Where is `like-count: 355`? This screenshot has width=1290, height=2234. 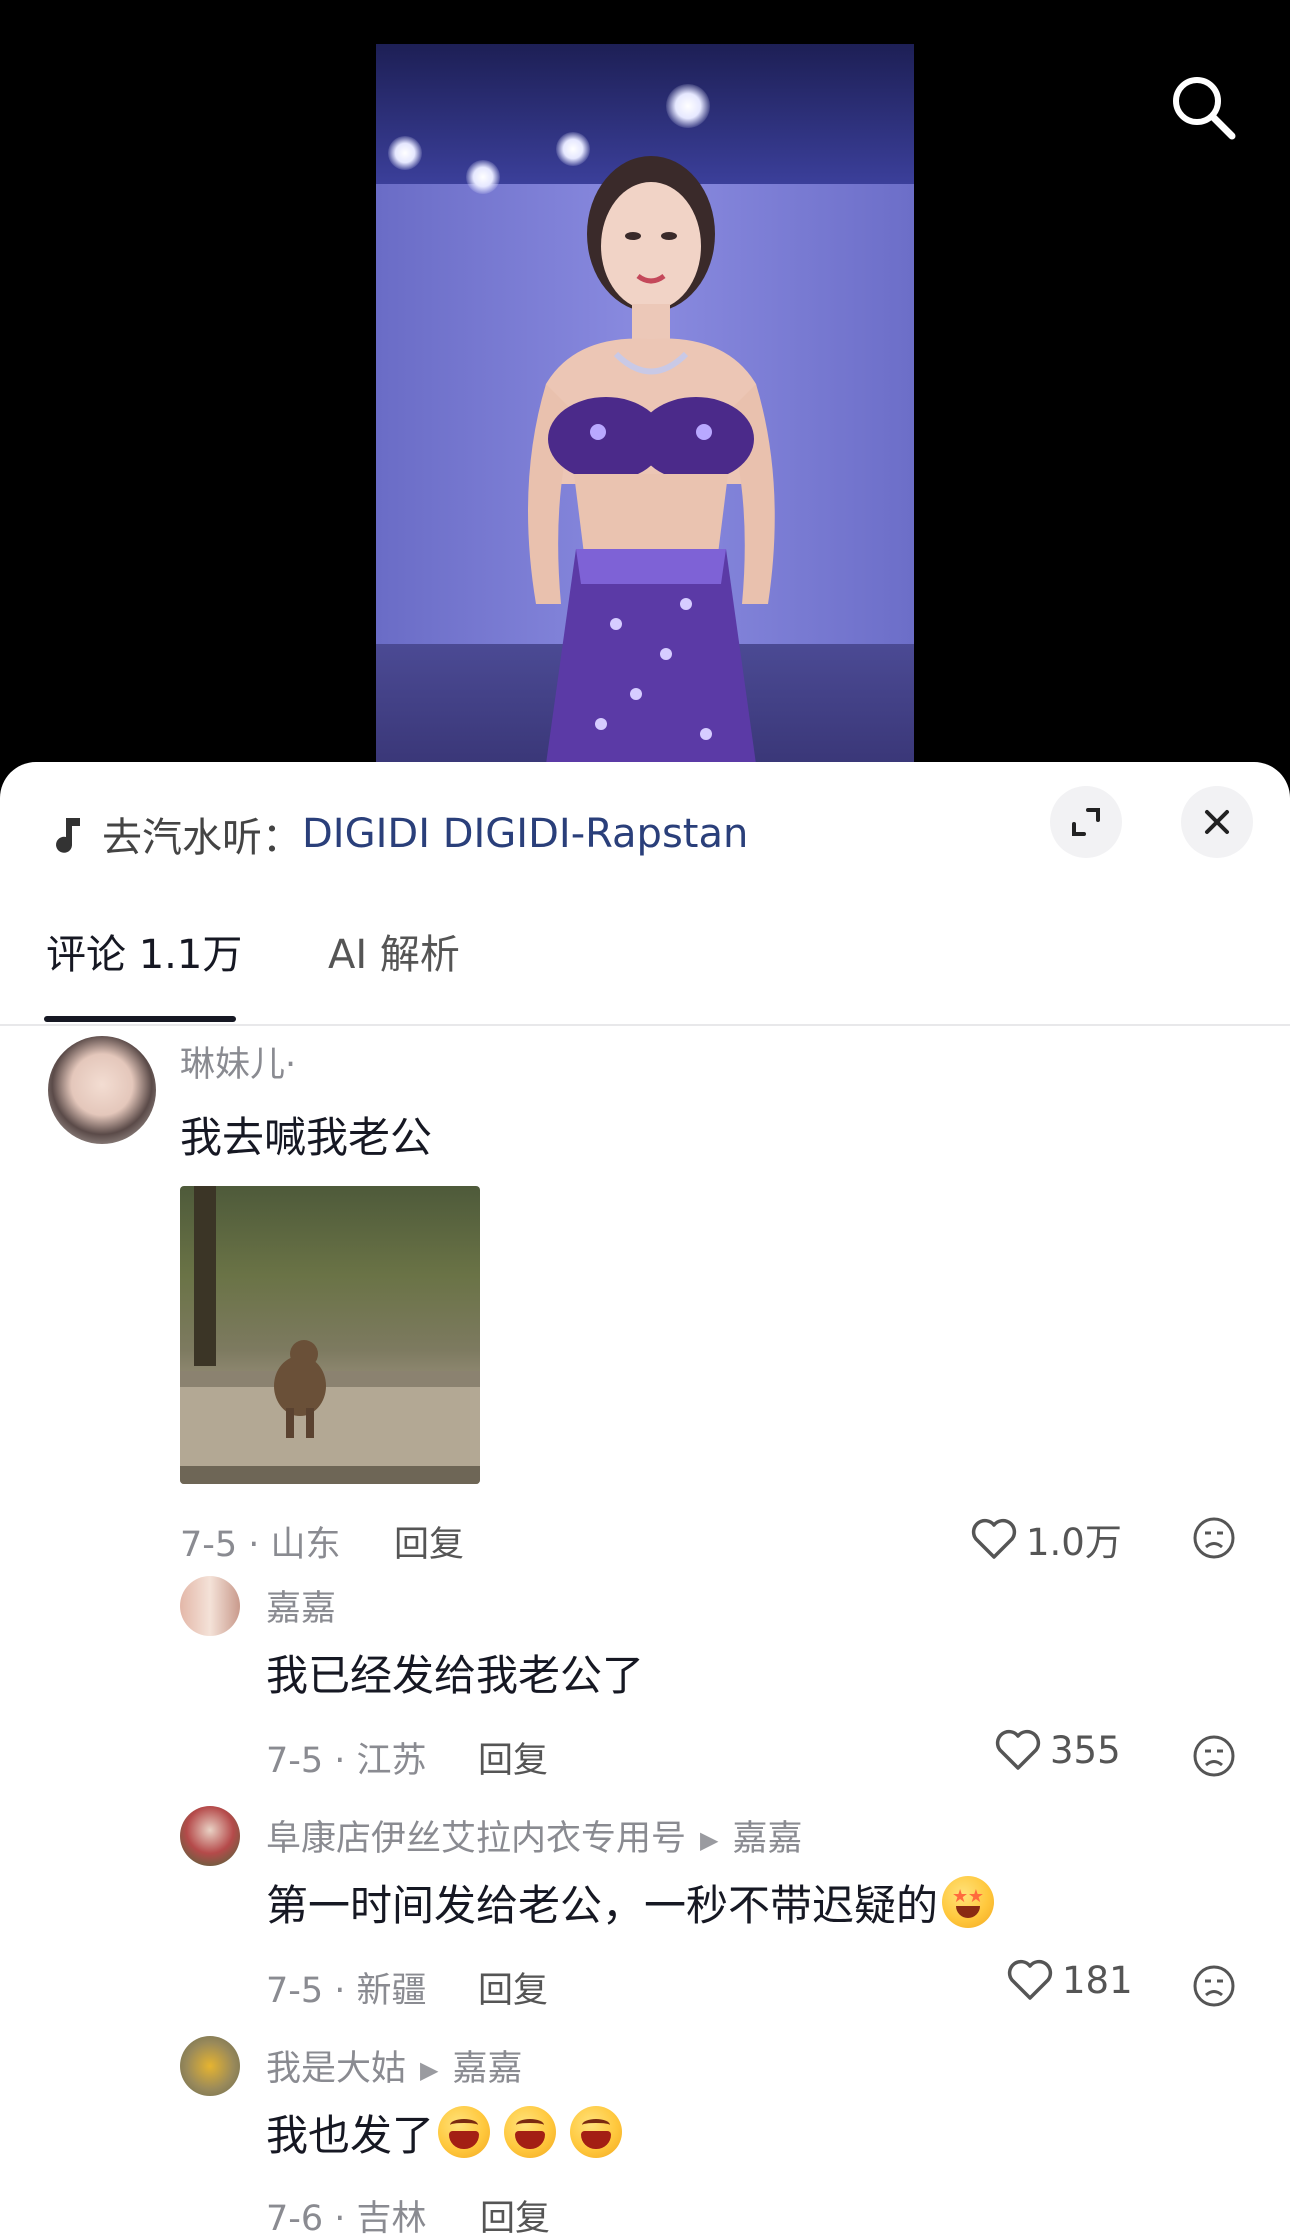 like-count: 355 is located at coordinates (1085, 1750).